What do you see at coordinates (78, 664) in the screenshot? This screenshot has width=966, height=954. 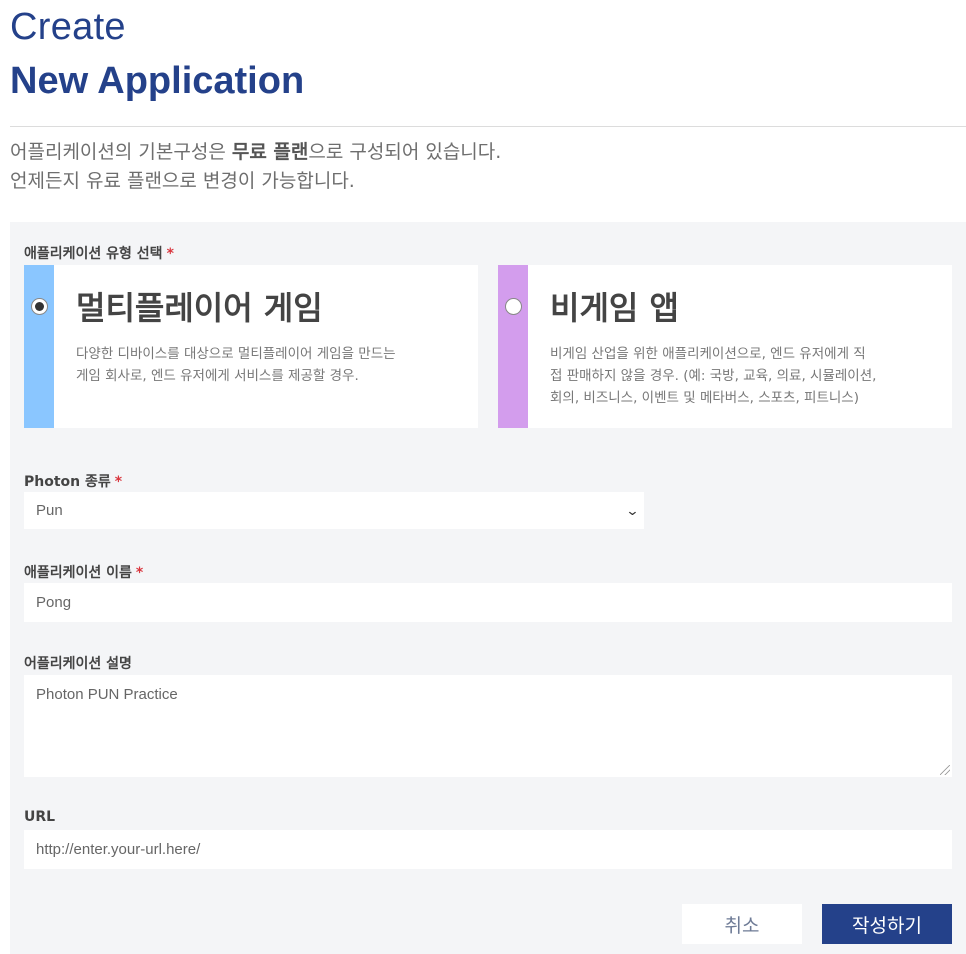 I see `app-description-label: 어플리케이션 설명` at bounding box center [78, 664].